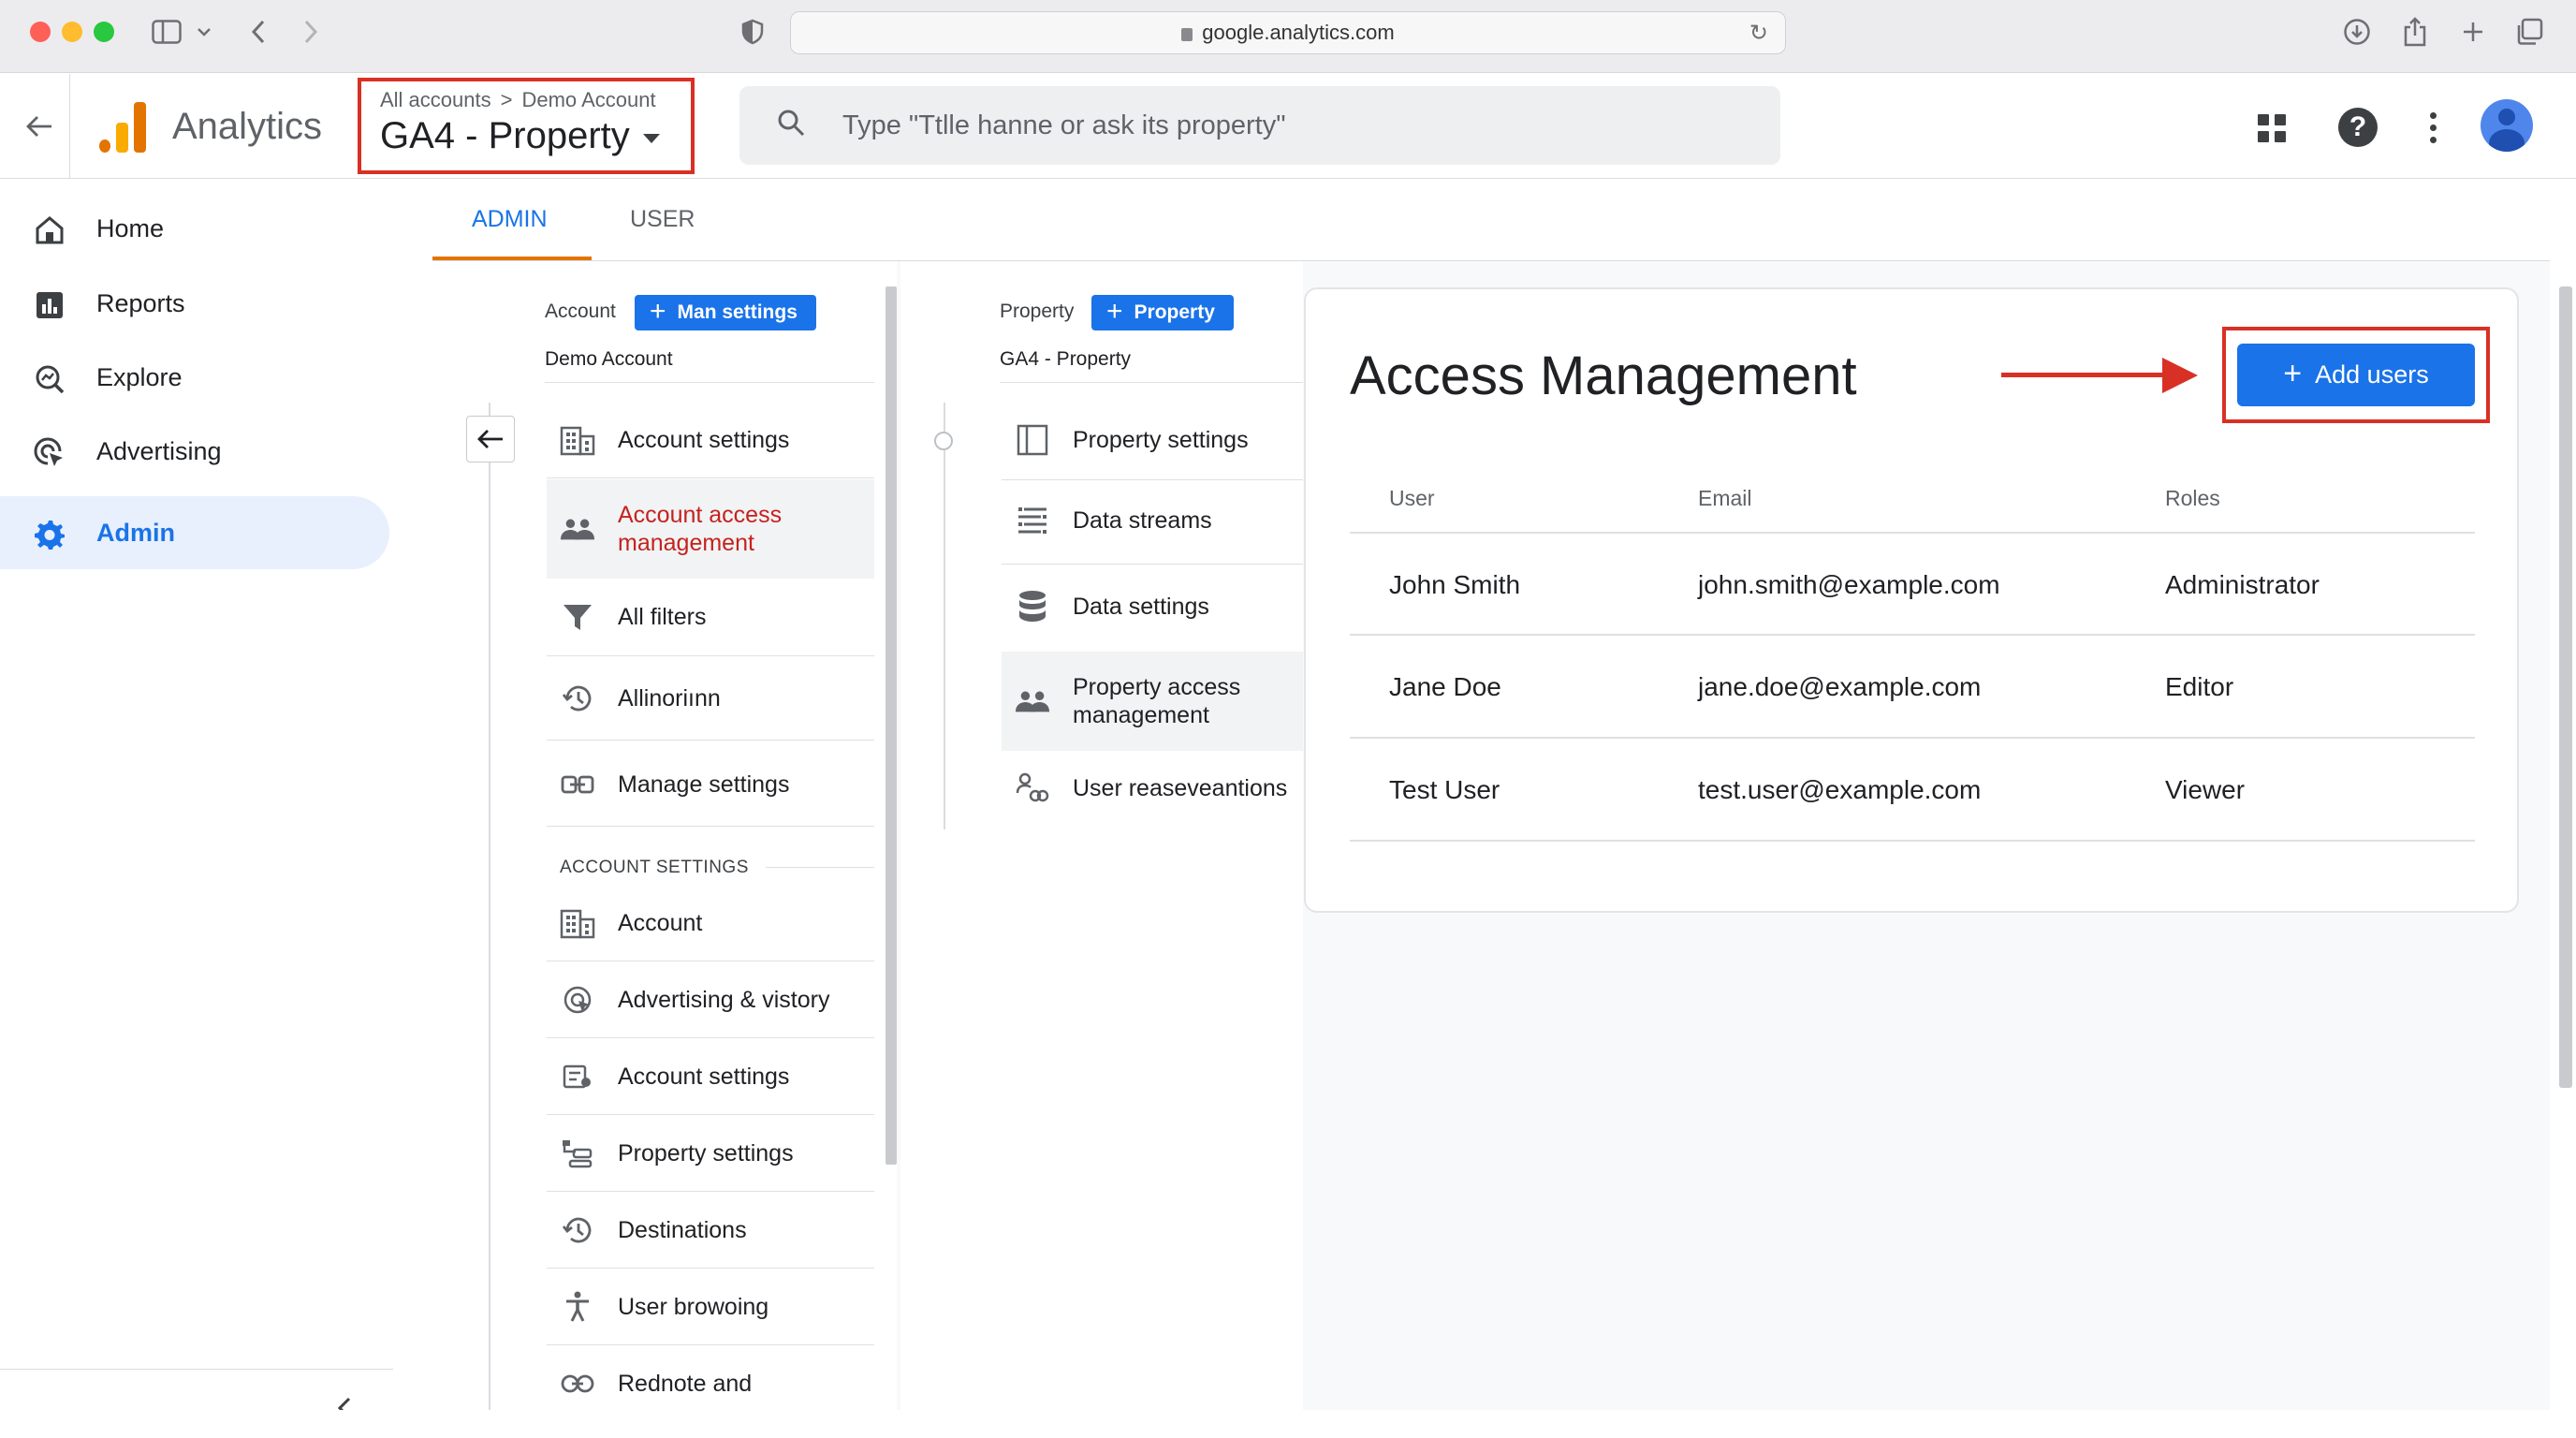  I want to click on add-users-button: + Add users, so click(2356, 375).